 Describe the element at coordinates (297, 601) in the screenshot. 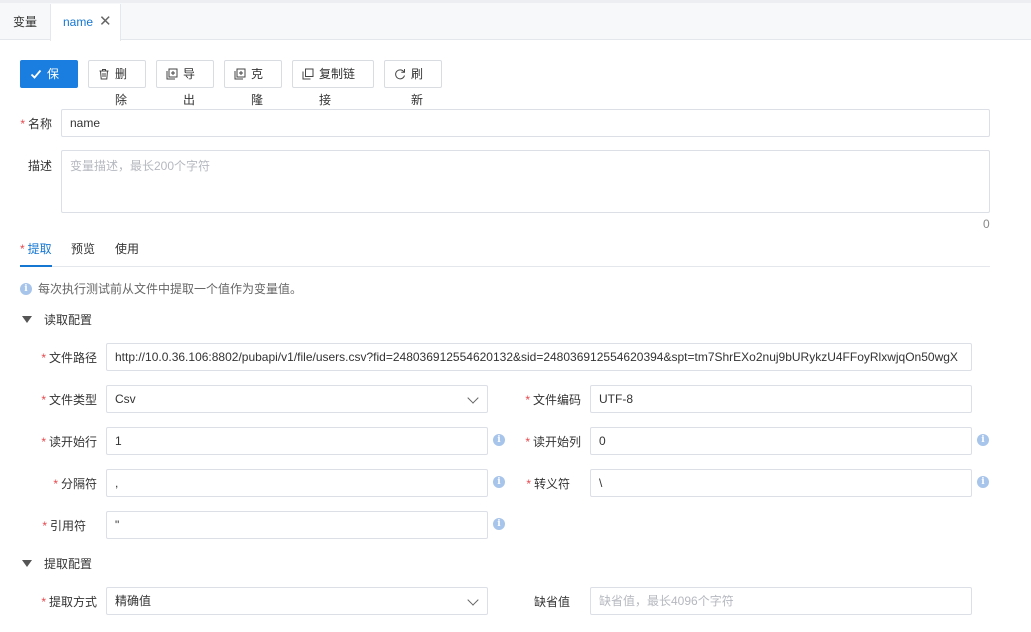

I see `extract-method-select: 精确值` at that location.